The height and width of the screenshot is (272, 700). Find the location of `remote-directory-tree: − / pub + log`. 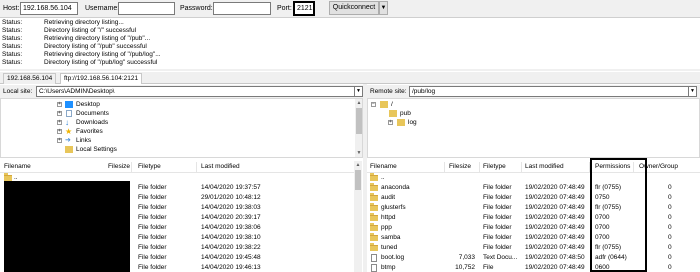

remote-directory-tree: − / pub + log is located at coordinates (533, 128).